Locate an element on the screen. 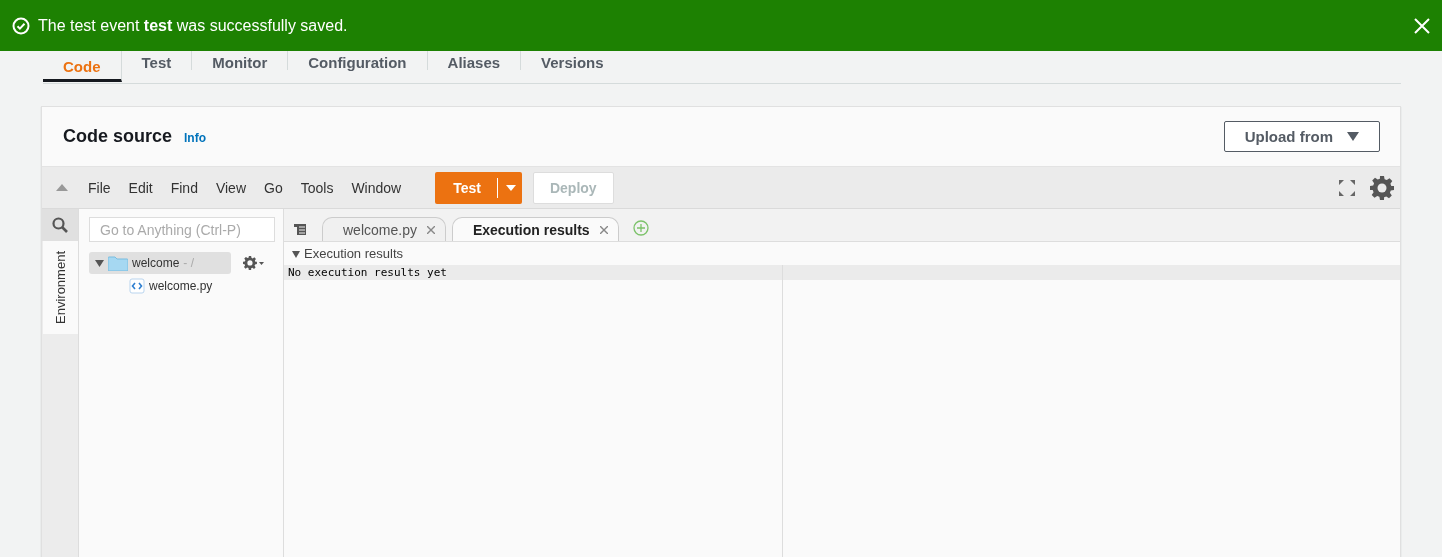  menu-item: Edit is located at coordinates (140, 187).